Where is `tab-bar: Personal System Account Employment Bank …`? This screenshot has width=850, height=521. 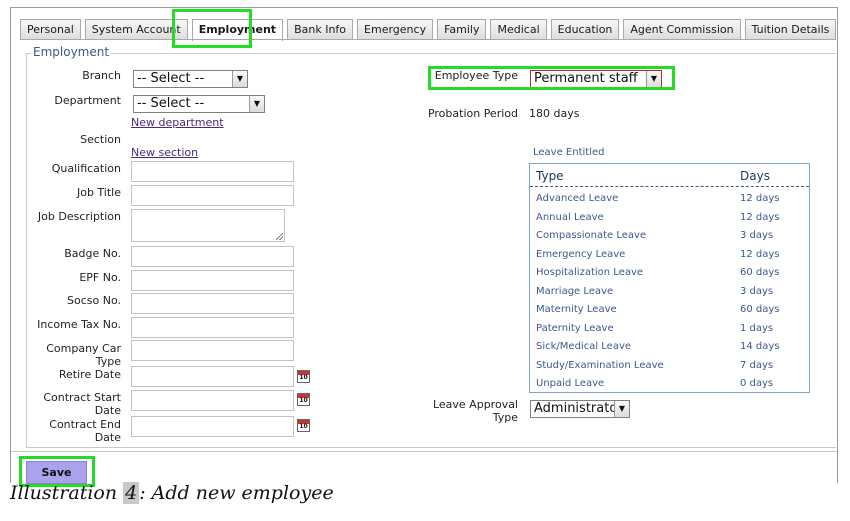 tab-bar: Personal System Account Employment Bank … is located at coordinates (430, 30).